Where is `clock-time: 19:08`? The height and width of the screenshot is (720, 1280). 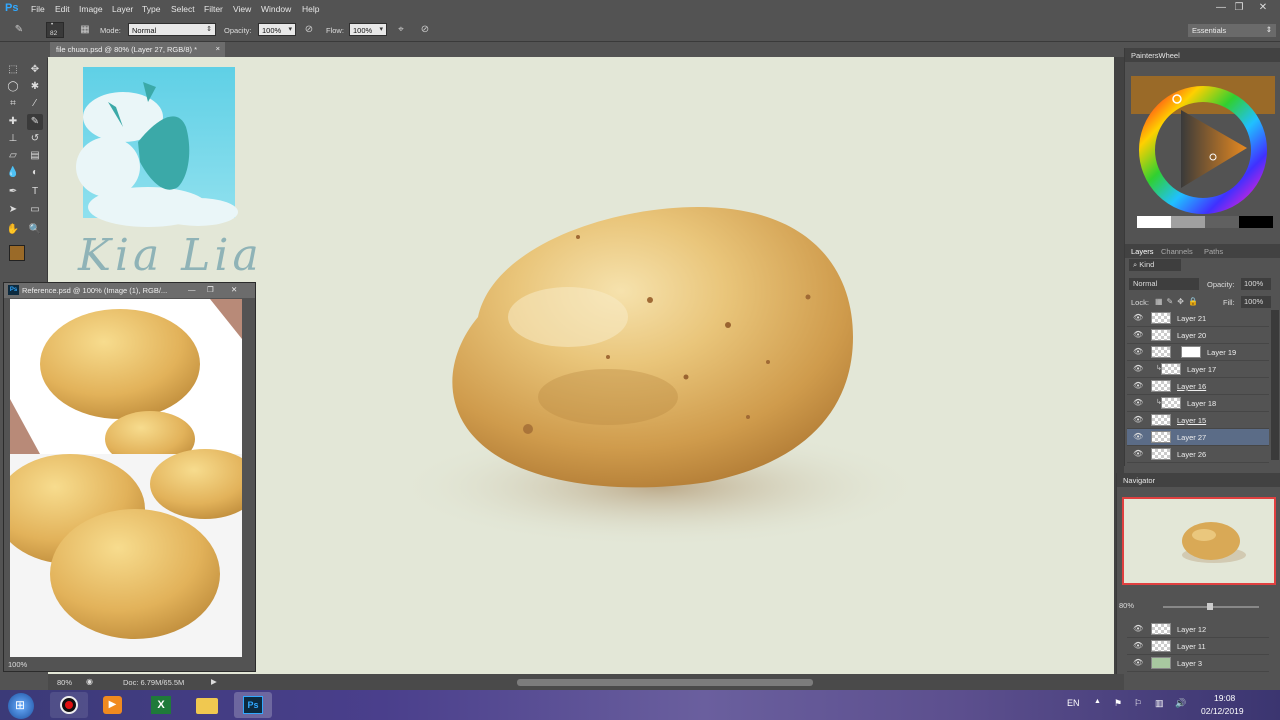
clock-time: 19:08 is located at coordinates (1224, 698).